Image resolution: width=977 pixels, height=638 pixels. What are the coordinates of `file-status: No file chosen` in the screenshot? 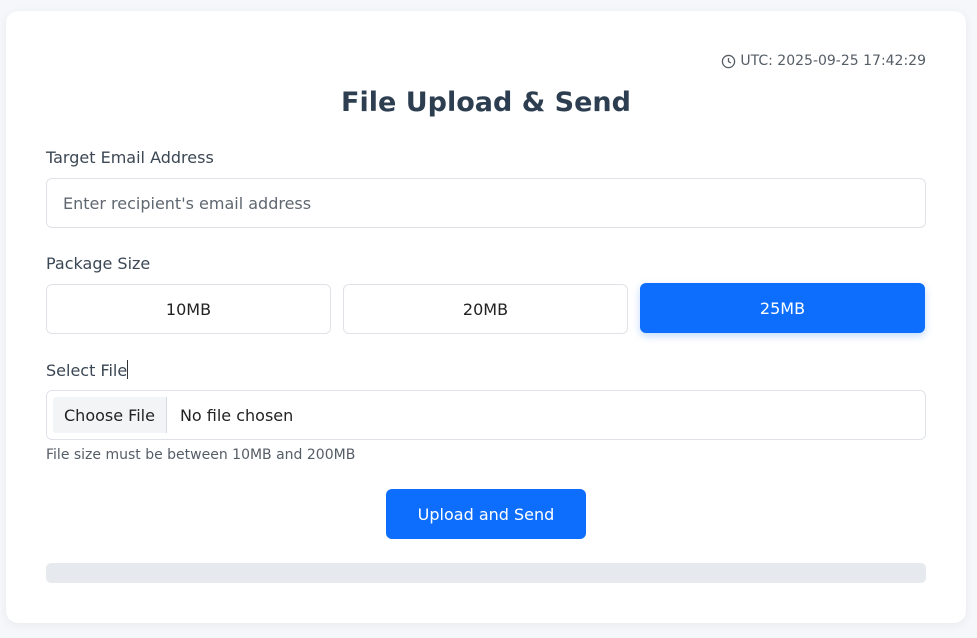 It's located at (236, 415).